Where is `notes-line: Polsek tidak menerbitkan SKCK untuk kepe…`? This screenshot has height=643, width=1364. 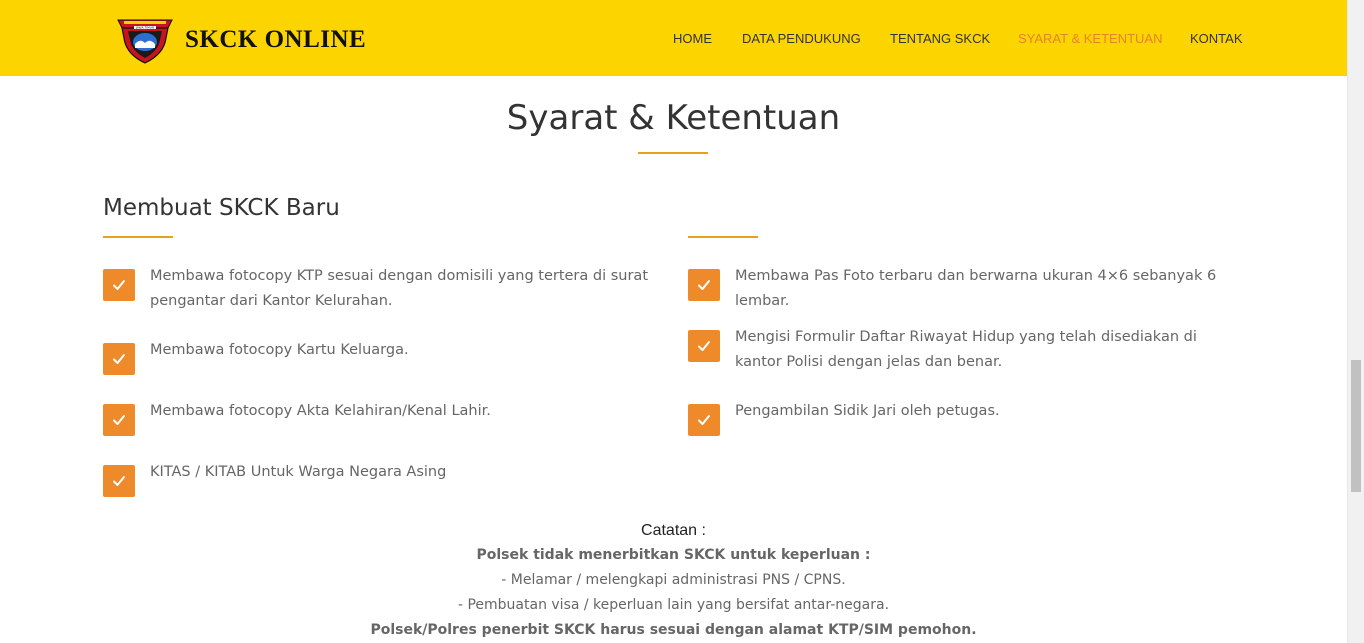 notes-line: Polsek tidak menerbitkan SKCK untuk kepe… is located at coordinates (673, 555).